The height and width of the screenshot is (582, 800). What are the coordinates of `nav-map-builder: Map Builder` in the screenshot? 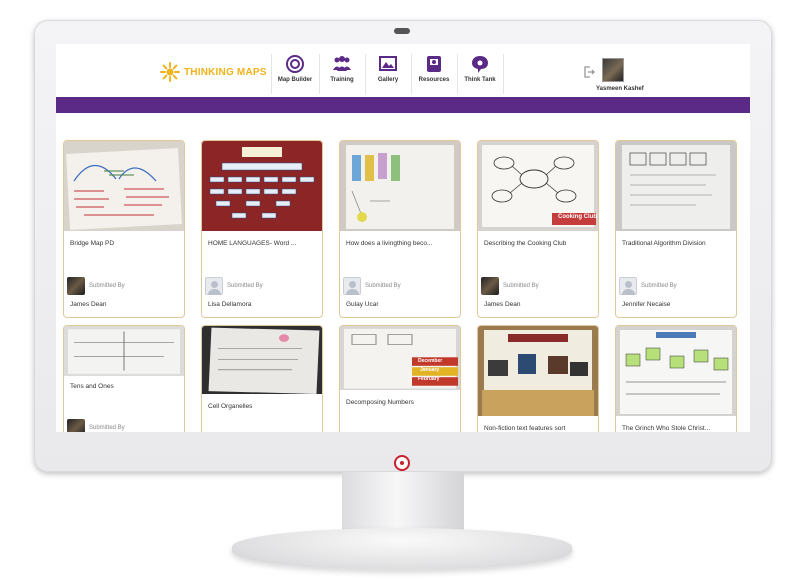 It's located at (295, 74).